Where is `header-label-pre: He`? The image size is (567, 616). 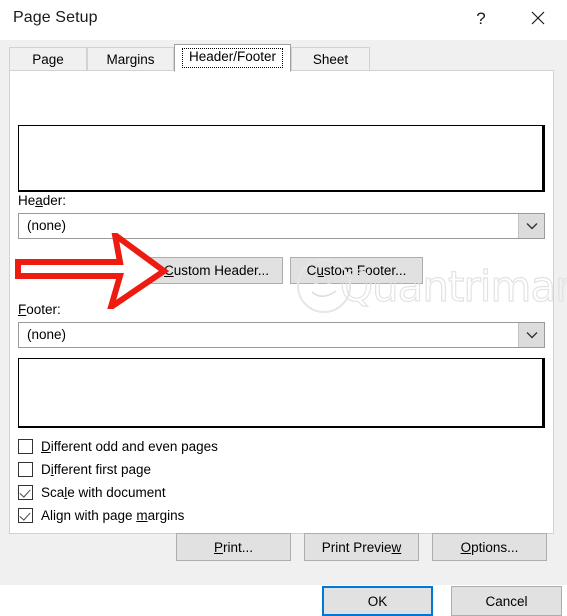 header-label-pre: He is located at coordinates (27, 200).